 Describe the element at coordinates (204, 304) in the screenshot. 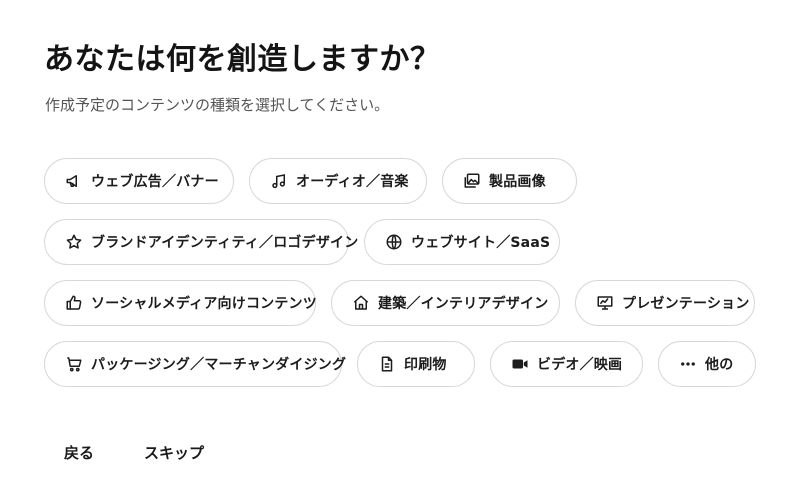

I see `option-label: ソーシャルメディア向けコンテンツ` at that location.